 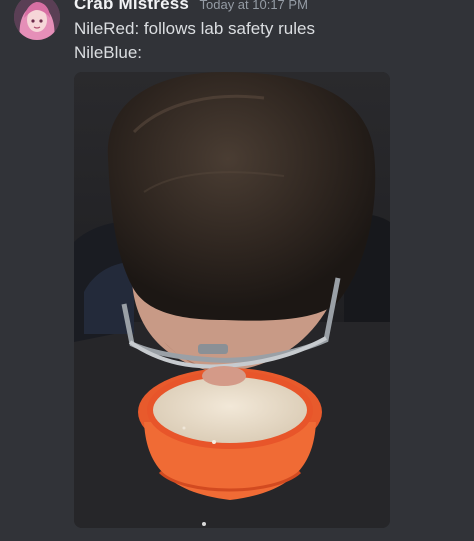 I want to click on user-avatar, so click(x=37, y=20).